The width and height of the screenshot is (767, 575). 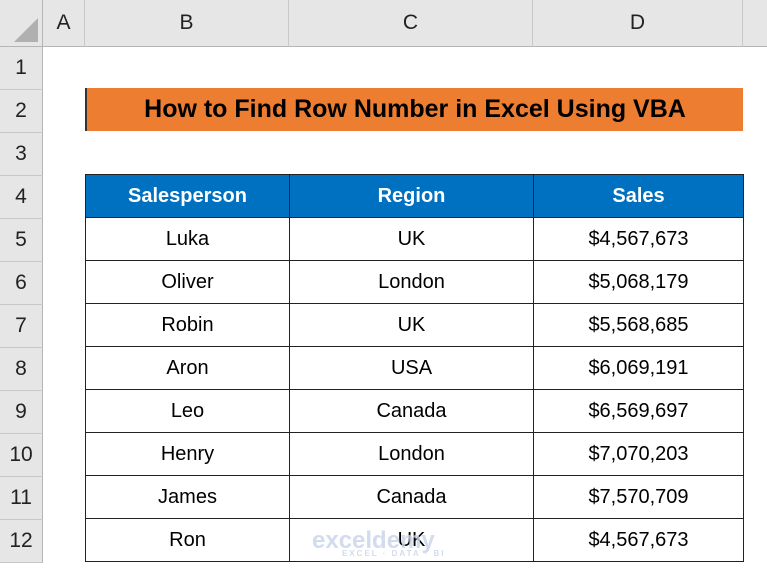 What do you see at coordinates (21, 412) in the screenshot?
I see `row-header-9: 9` at bounding box center [21, 412].